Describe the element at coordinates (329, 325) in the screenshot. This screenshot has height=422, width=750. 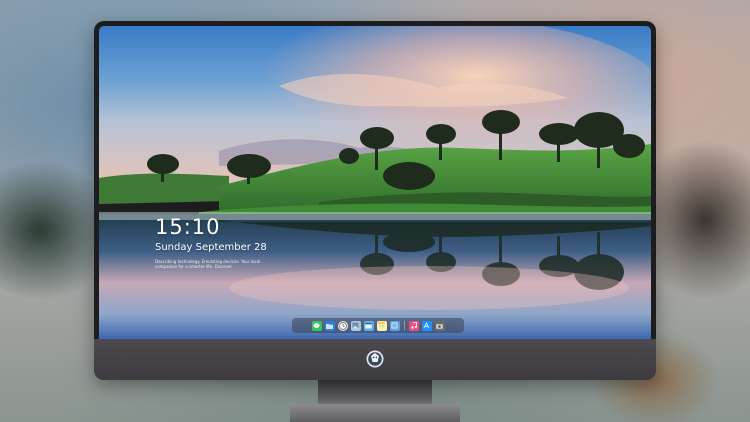
I see `files-icon` at that location.